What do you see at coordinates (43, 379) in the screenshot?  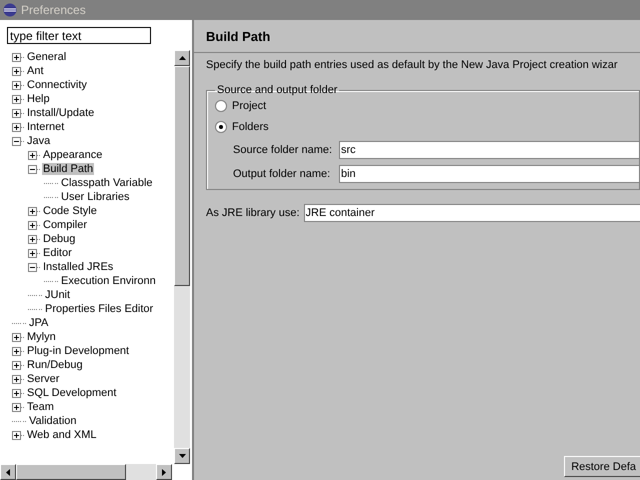 I see `tree-item: Server` at bounding box center [43, 379].